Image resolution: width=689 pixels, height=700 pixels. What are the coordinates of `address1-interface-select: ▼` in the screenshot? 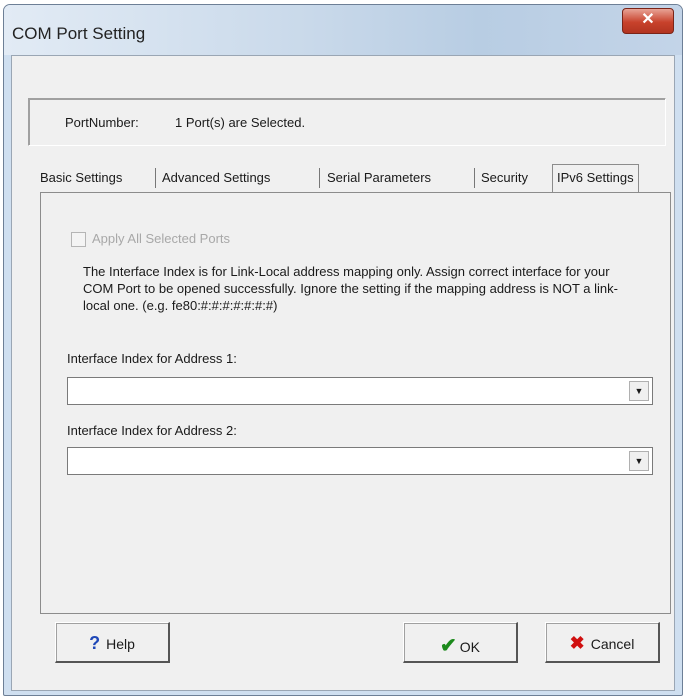 It's located at (360, 391).